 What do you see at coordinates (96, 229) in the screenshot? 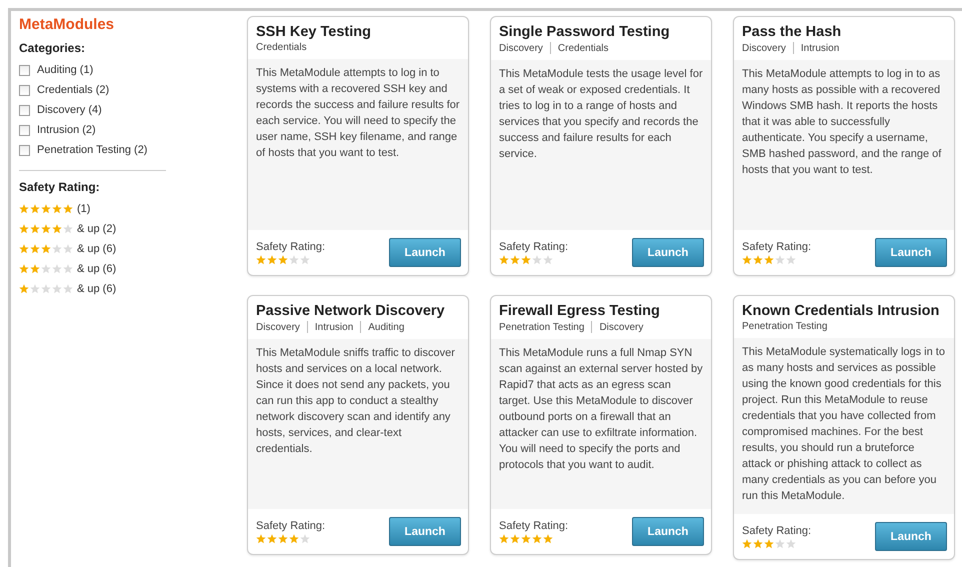
I see `rating-filter-link: & up (2)` at bounding box center [96, 229].